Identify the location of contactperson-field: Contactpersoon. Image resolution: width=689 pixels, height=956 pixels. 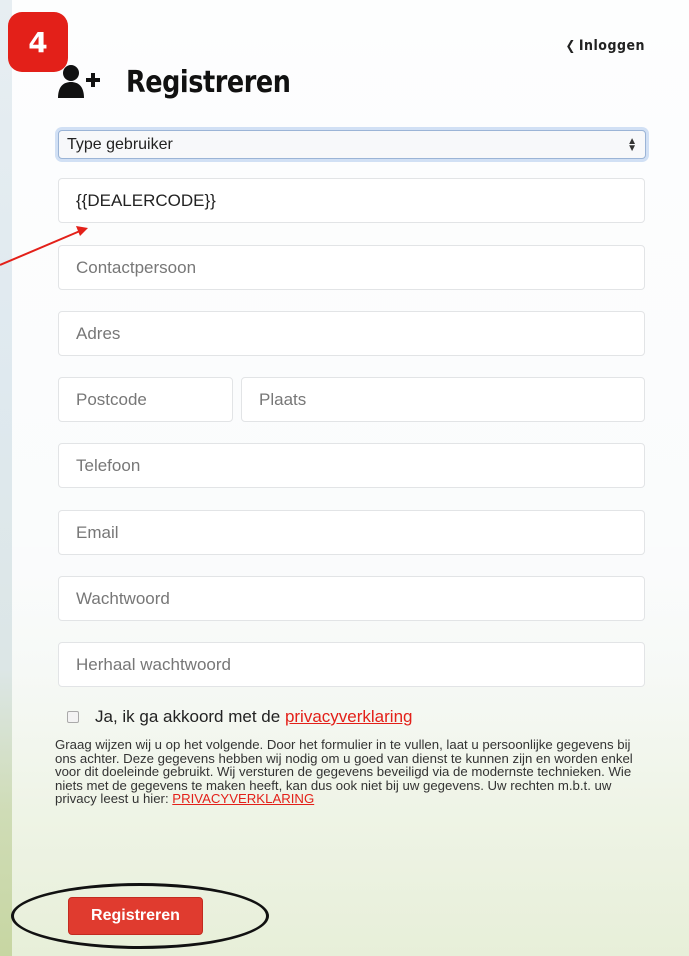
(351, 267).